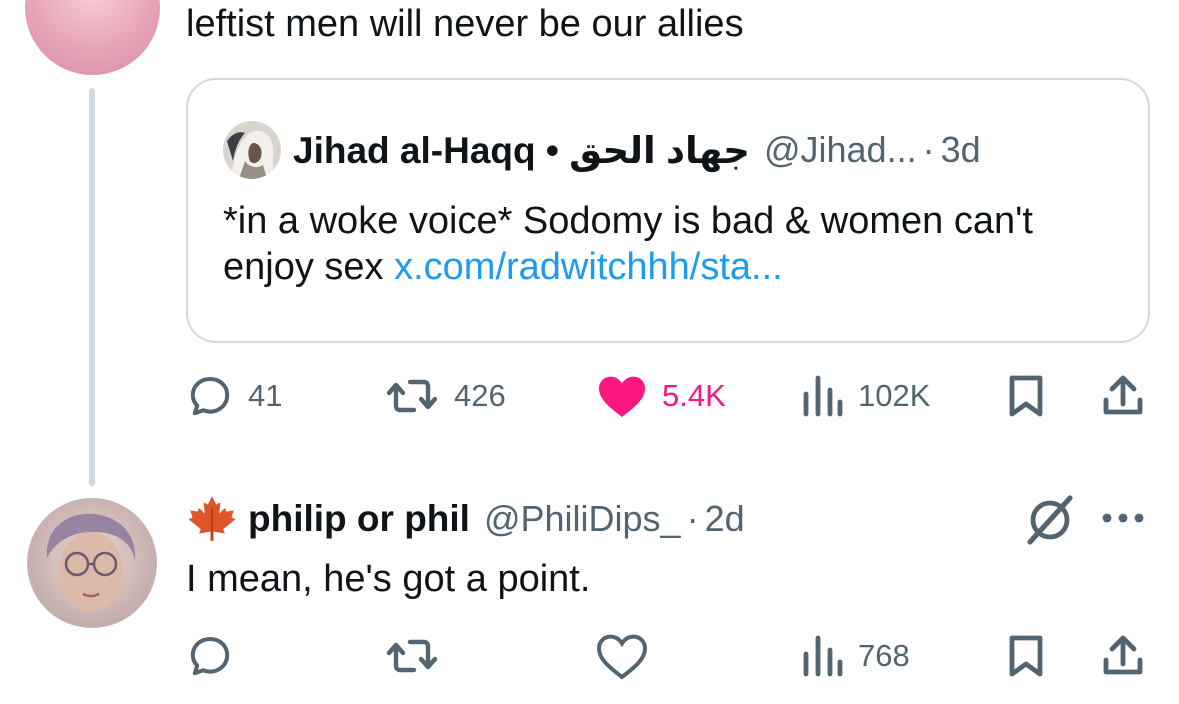 The image size is (1179, 704). Describe the element at coordinates (855, 656) in the screenshot. I see `views-button: 768` at that location.